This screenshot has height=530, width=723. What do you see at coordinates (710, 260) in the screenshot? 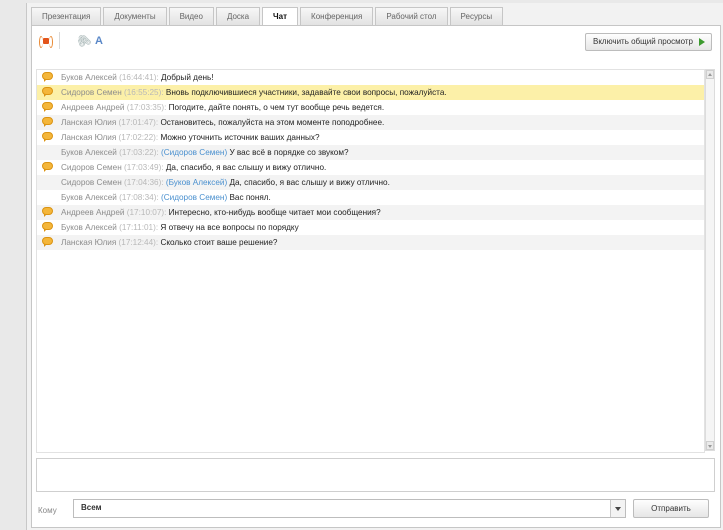
I see `chat-scrollbar` at bounding box center [710, 260].